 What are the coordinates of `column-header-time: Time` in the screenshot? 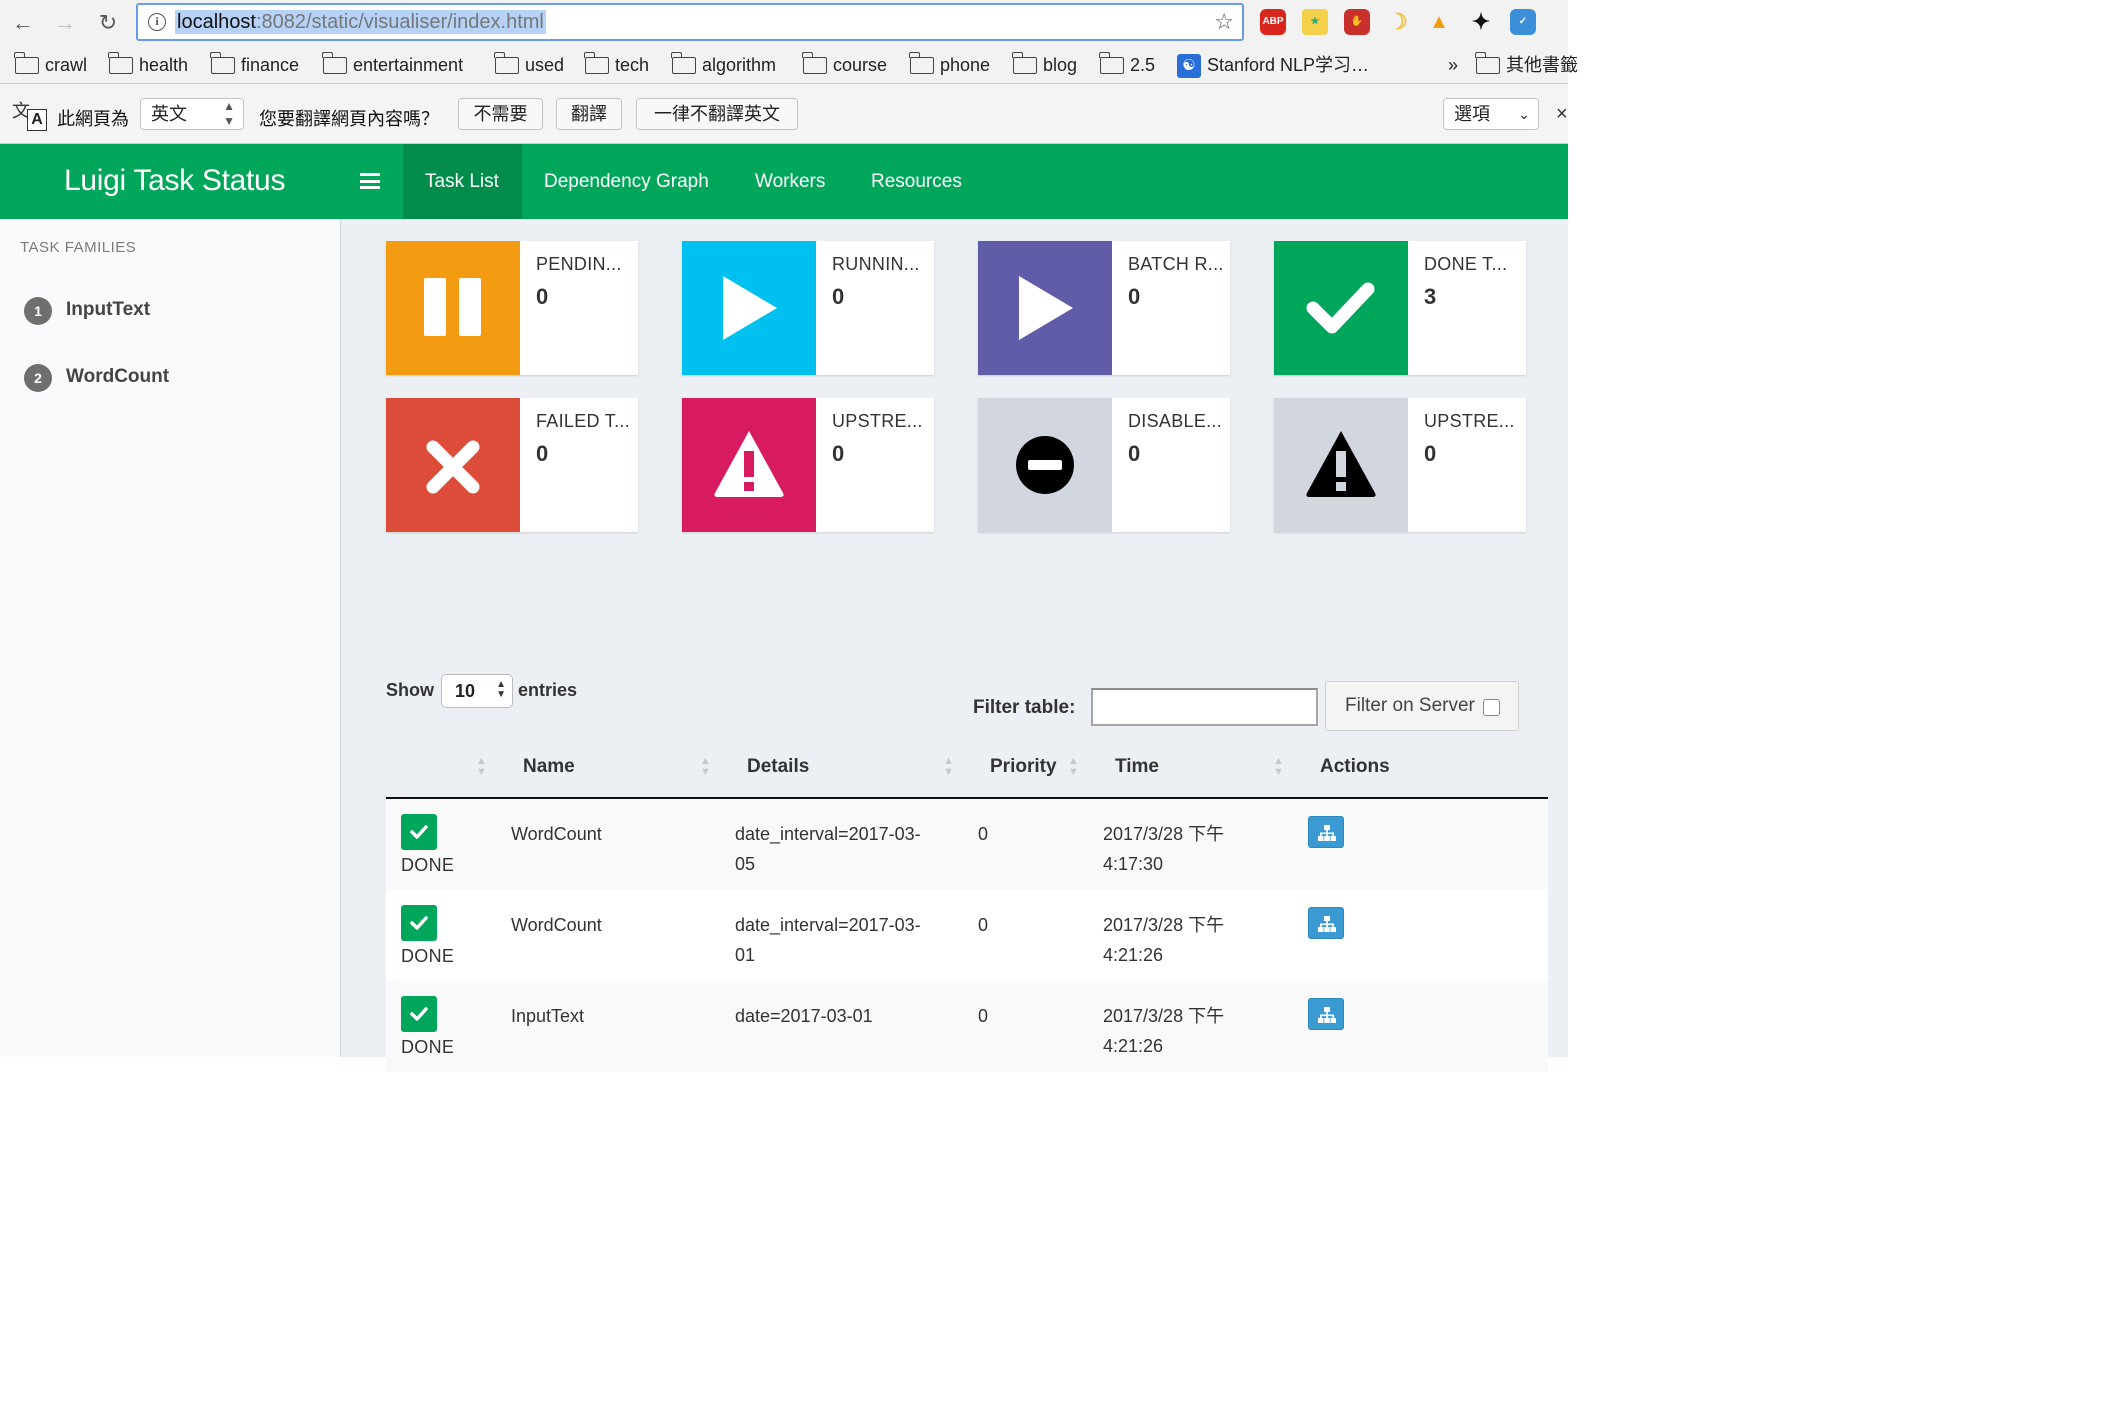 It's located at (1137, 767).